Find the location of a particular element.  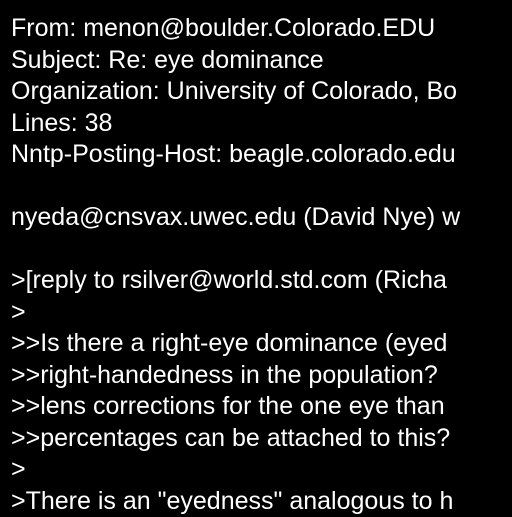

header-from: From: menon@boulder.Colorado.EDU is located at coordinates (261, 29).